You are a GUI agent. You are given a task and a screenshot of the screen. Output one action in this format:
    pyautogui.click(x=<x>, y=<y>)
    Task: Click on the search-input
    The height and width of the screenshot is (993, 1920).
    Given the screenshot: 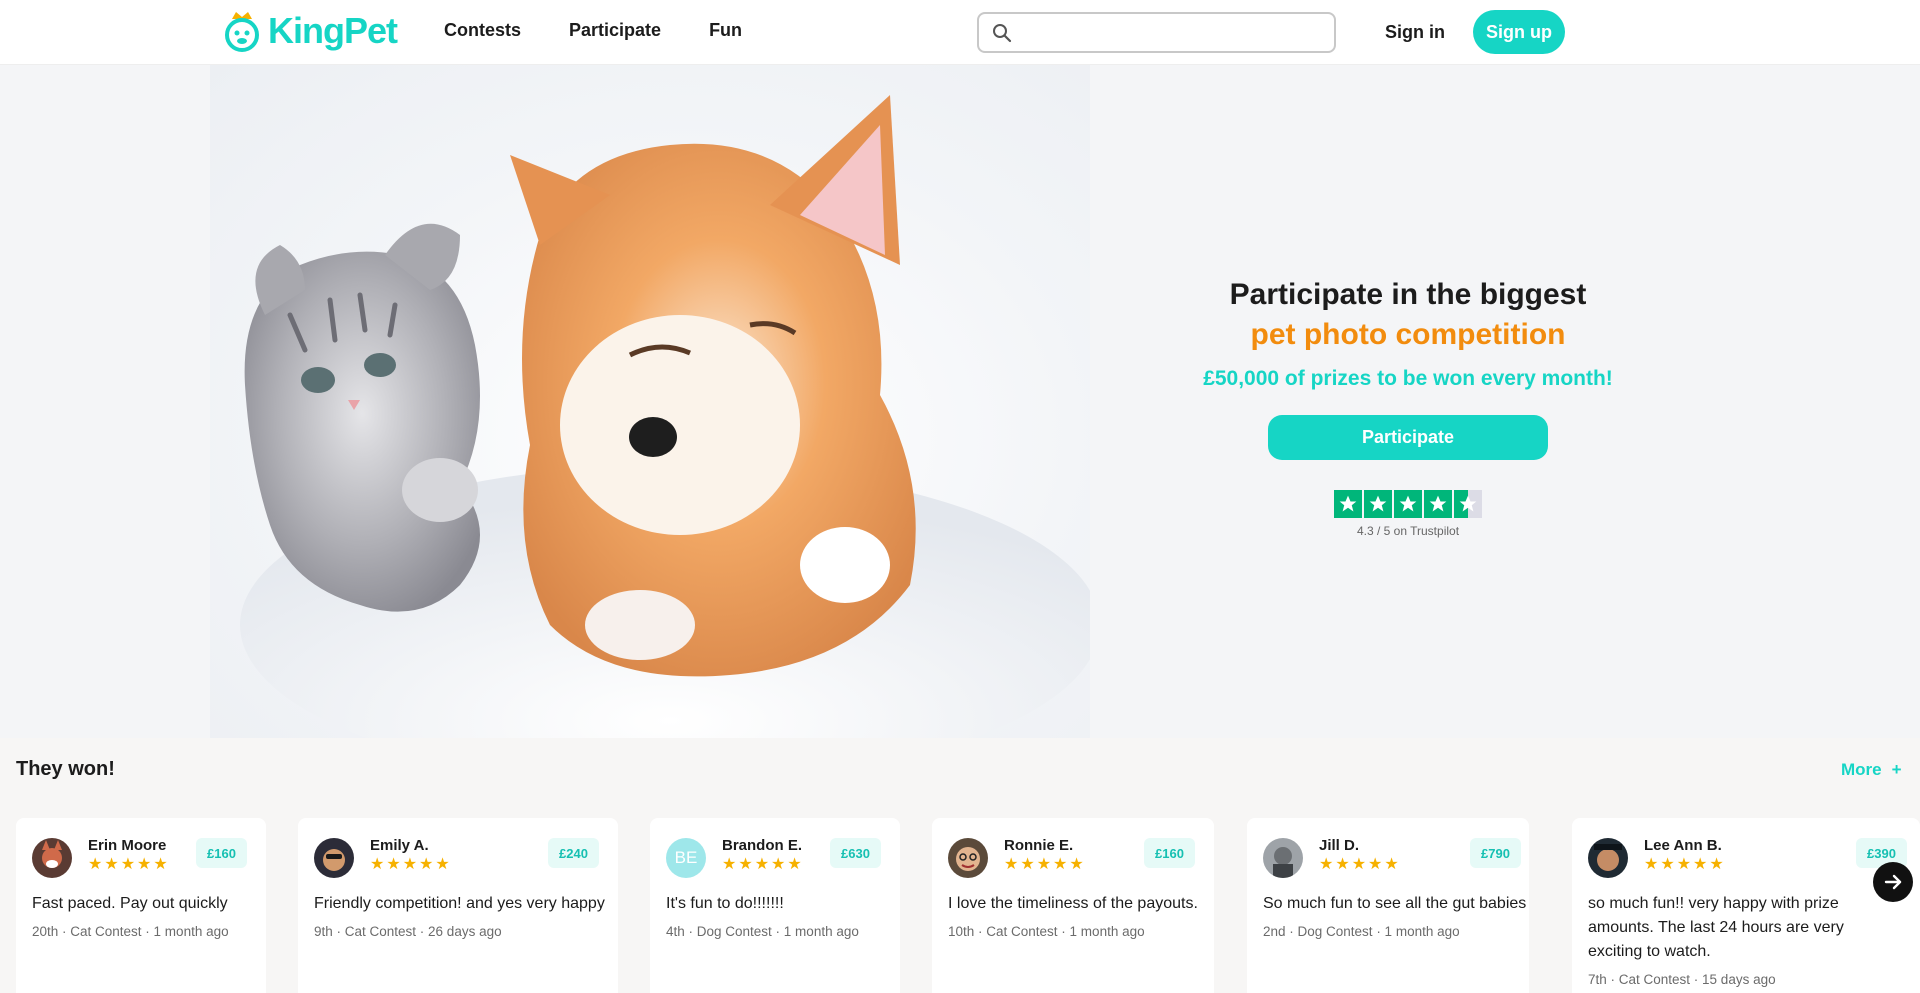 What is the action you would take?
    pyautogui.click(x=1173, y=33)
    